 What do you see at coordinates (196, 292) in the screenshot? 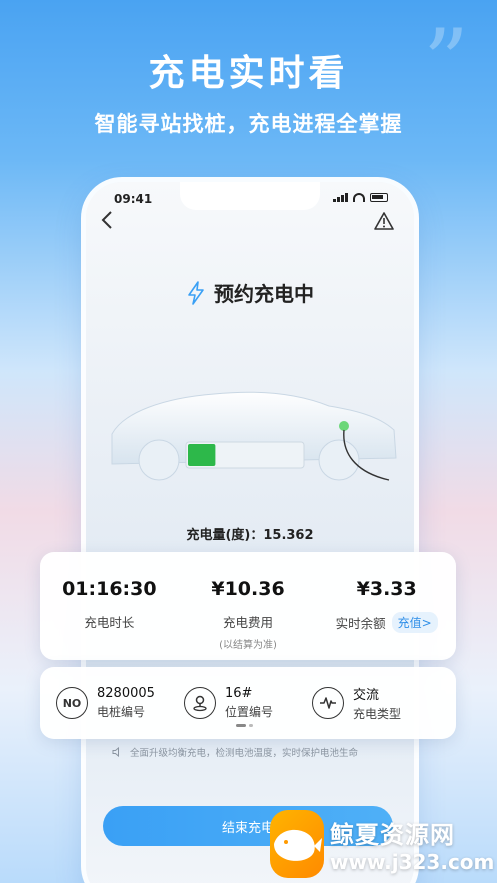
I see `lightning-icon` at bounding box center [196, 292].